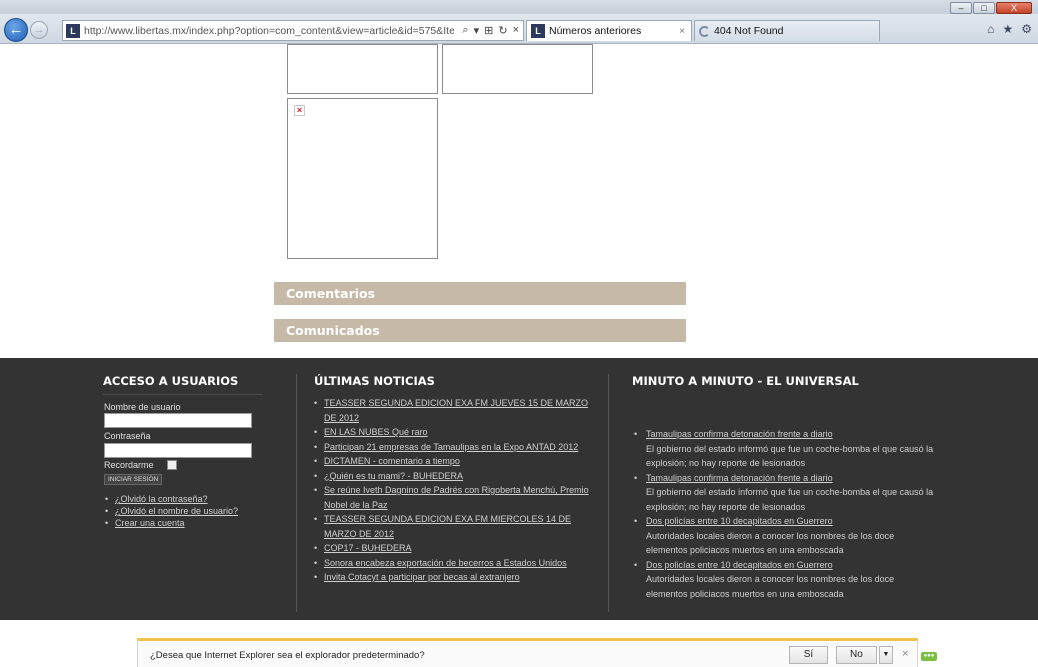 This screenshot has width=1038, height=667. I want to click on compatibility-view-icon: ⊞, so click(488, 30).